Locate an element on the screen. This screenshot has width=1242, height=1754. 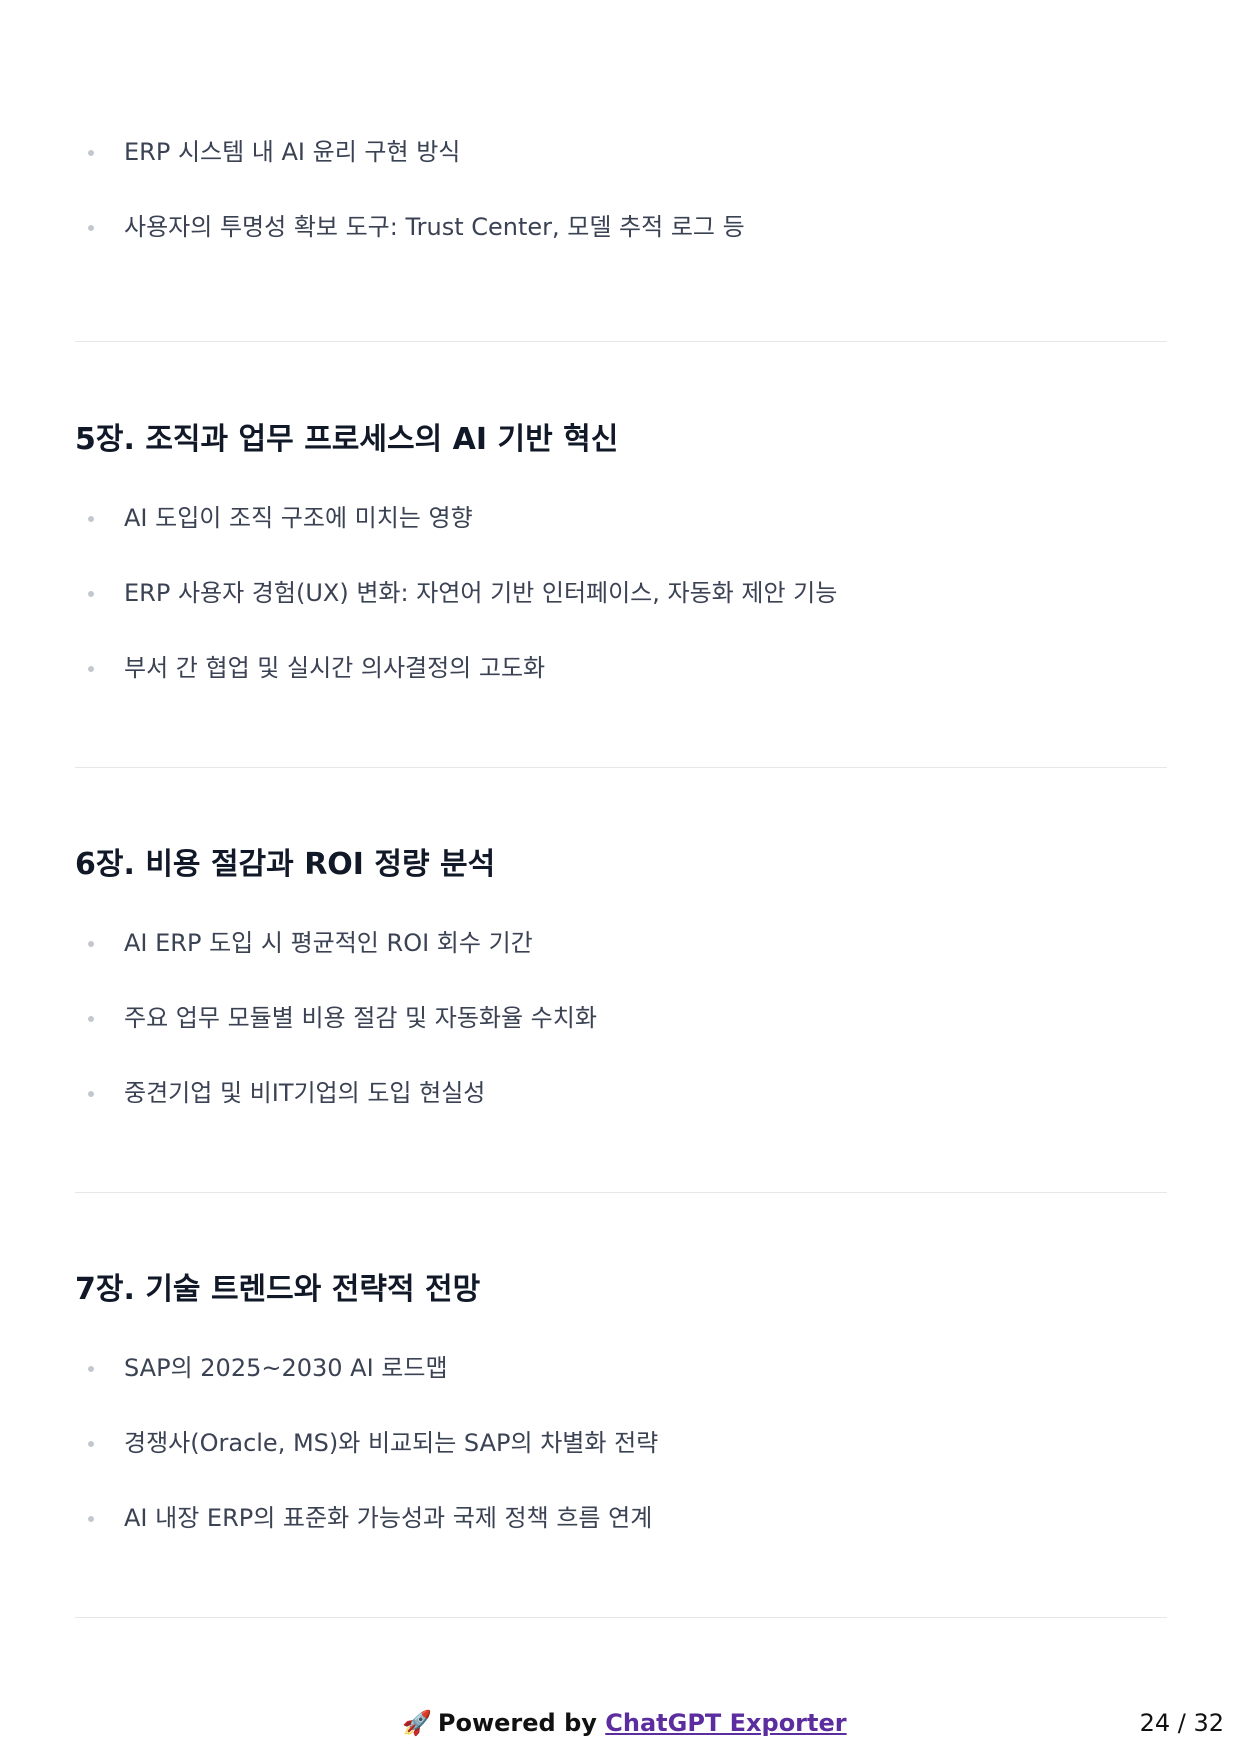
list-item-text: 경쟁사(Oracle, MS)와 비교되는 SAP의 차별화 전략 is located at coordinates (391, 1443).